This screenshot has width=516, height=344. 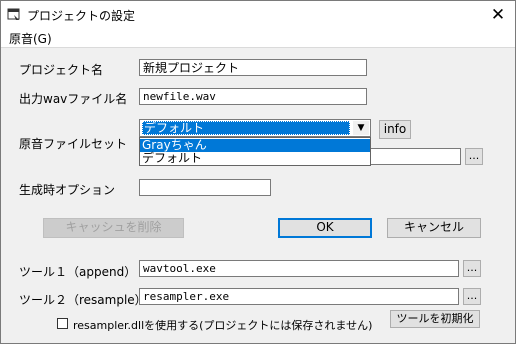 What do you see at coordinates (62, 323) in the screenshot?
I see `resampler-dll-checkbox` at bounding box center [62, 323].